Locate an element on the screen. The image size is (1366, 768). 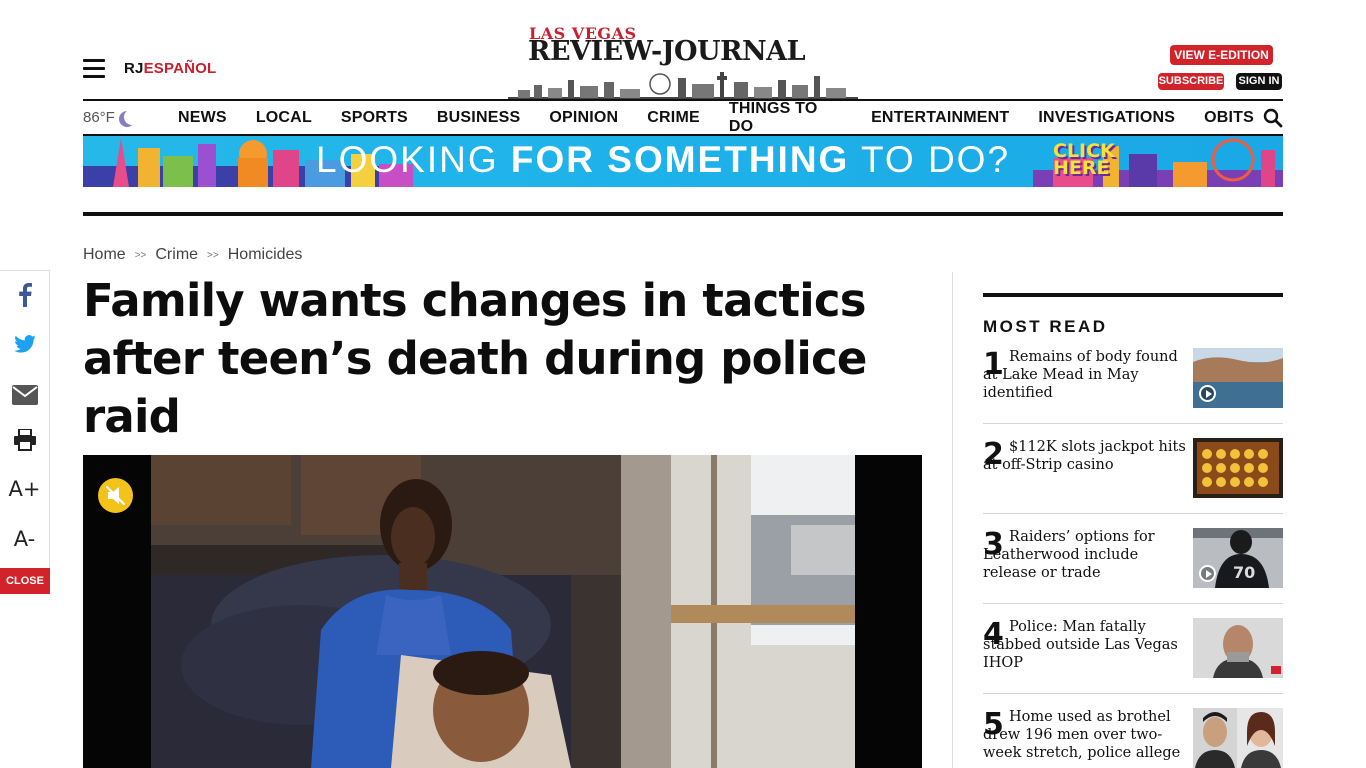
svg-text: 70 is located at coordinates (1244, 572).